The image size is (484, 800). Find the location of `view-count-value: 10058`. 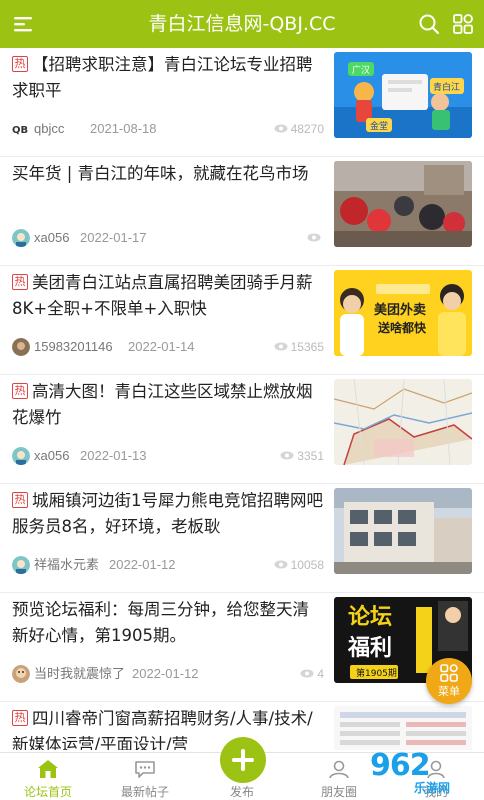

view-count-value: 10058 is located at coordinates (307, 565).